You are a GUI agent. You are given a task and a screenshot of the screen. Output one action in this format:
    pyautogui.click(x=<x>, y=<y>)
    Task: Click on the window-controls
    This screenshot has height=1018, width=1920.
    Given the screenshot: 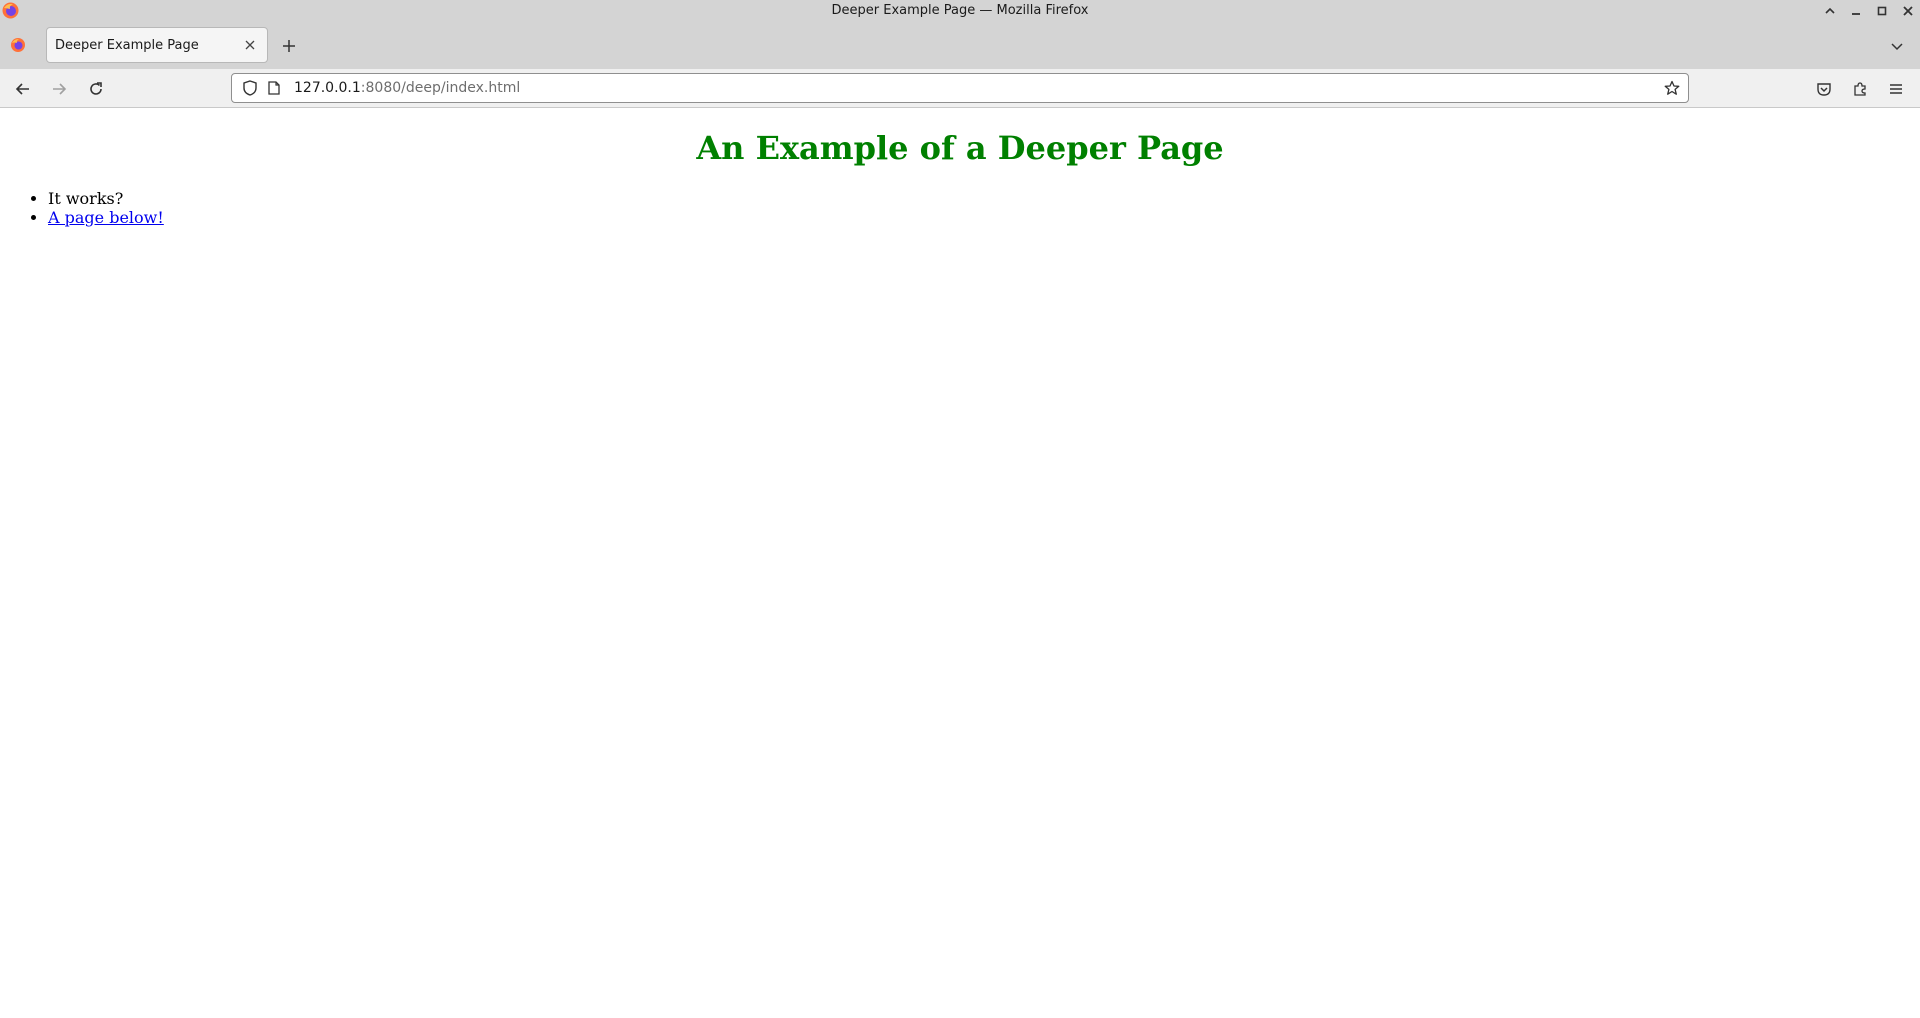 What is the action you would take?
    pyautogui.click(x=1872, y=10)
    